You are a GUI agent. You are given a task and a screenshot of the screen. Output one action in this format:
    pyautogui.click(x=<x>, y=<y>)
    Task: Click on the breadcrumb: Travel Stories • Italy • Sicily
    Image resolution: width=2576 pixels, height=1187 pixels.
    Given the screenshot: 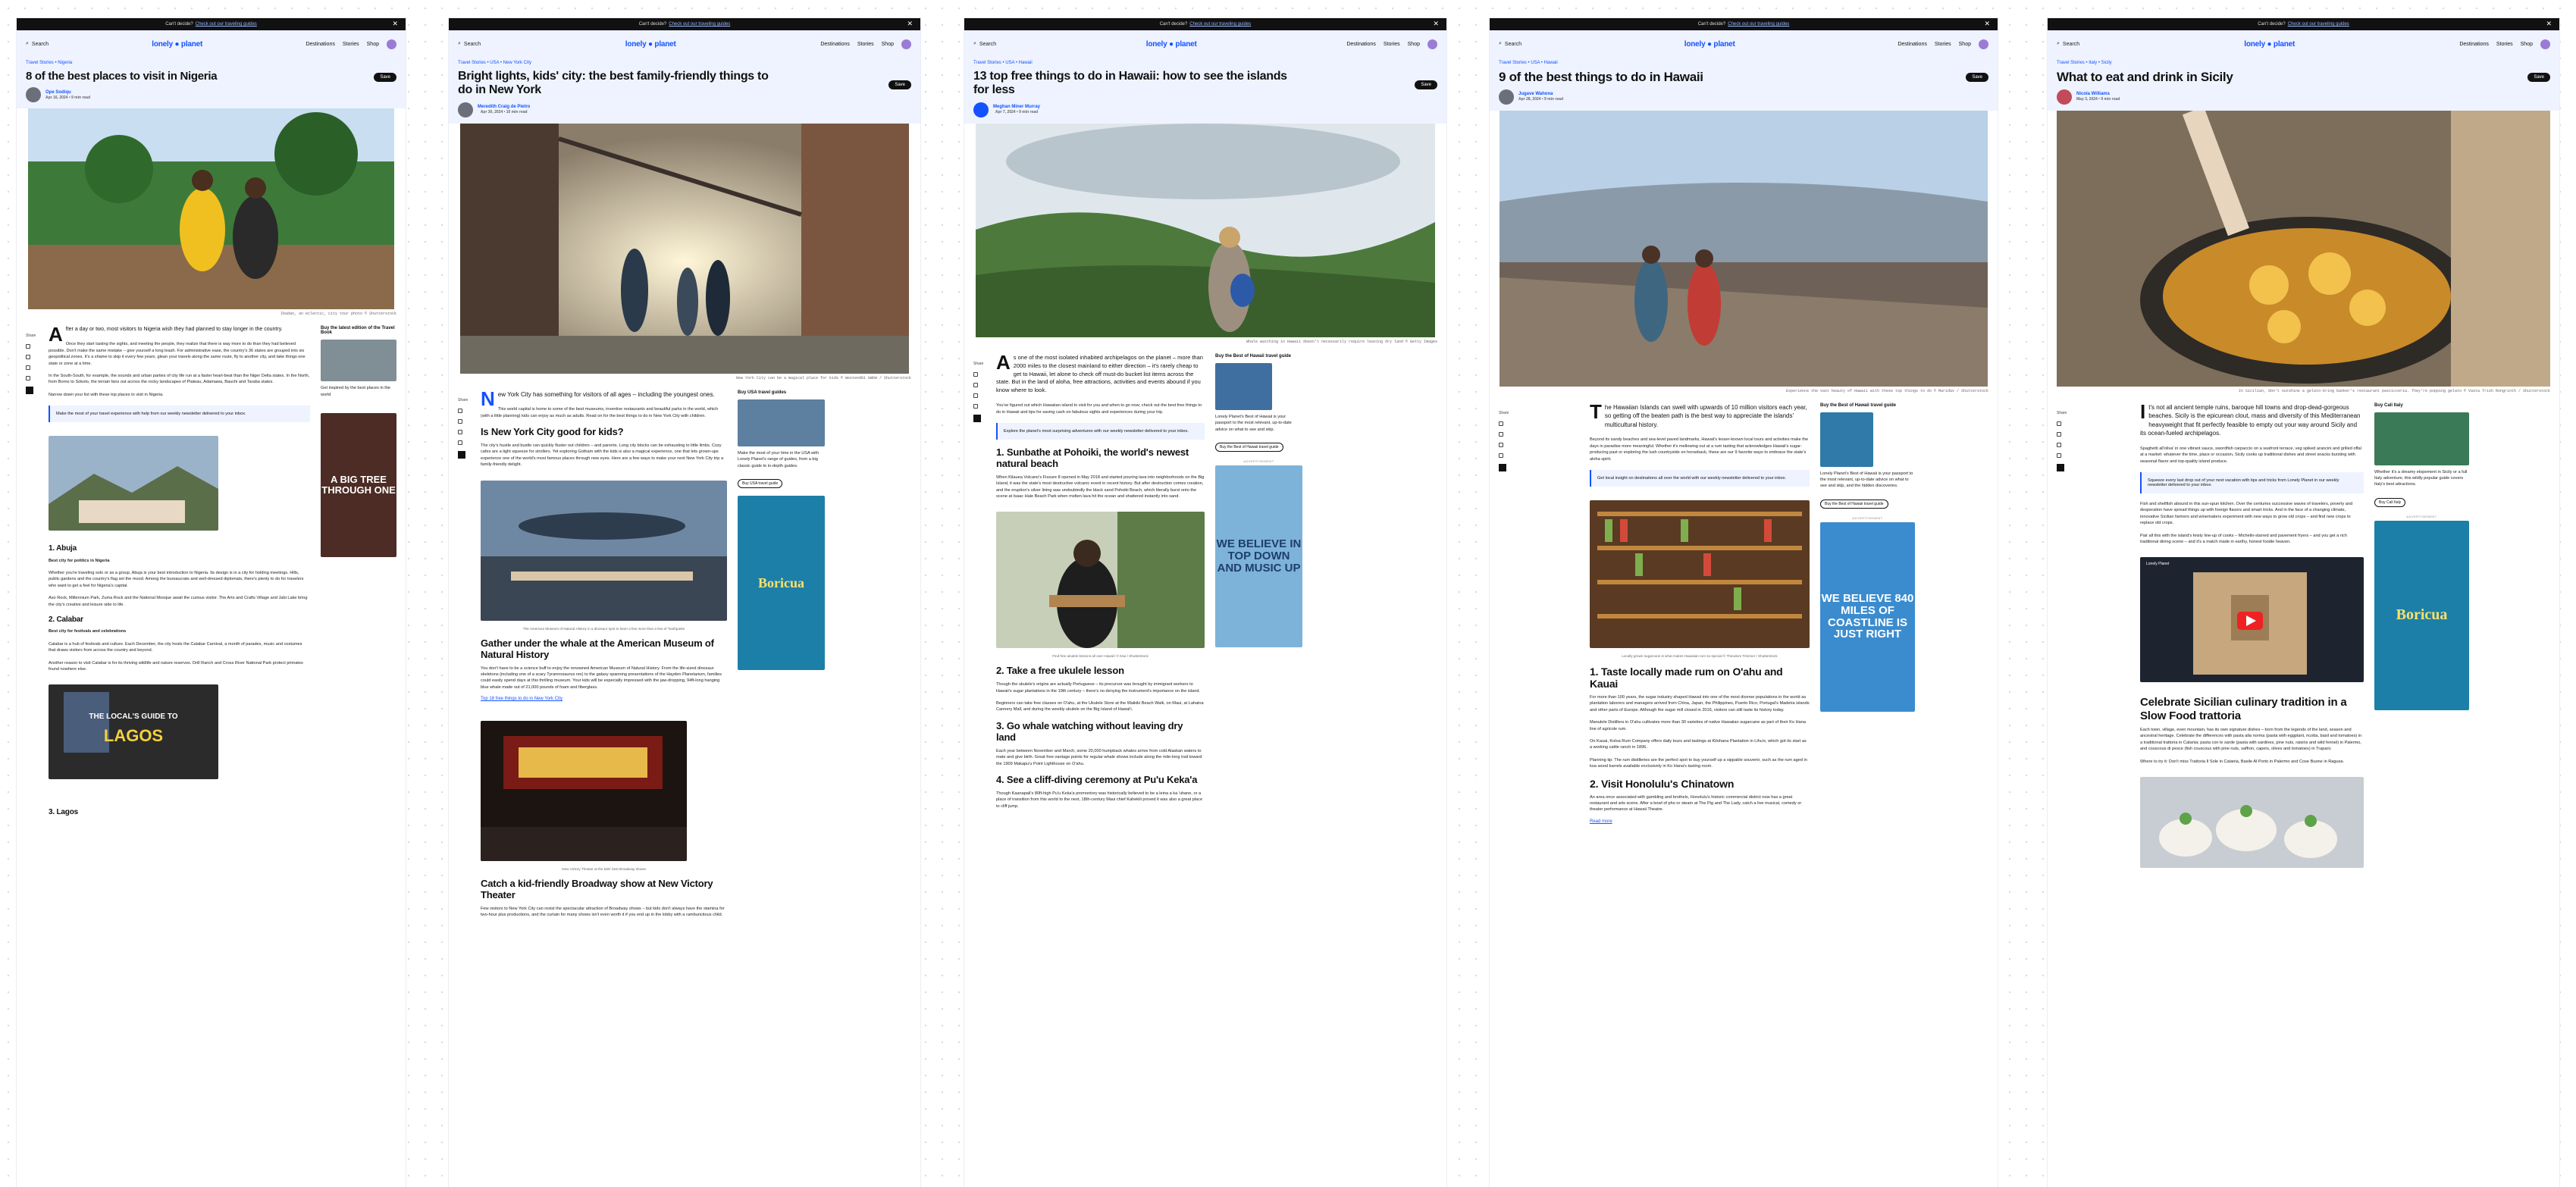 What is the action you would take?
    pyautogui.click(x=2303, y=61)
    